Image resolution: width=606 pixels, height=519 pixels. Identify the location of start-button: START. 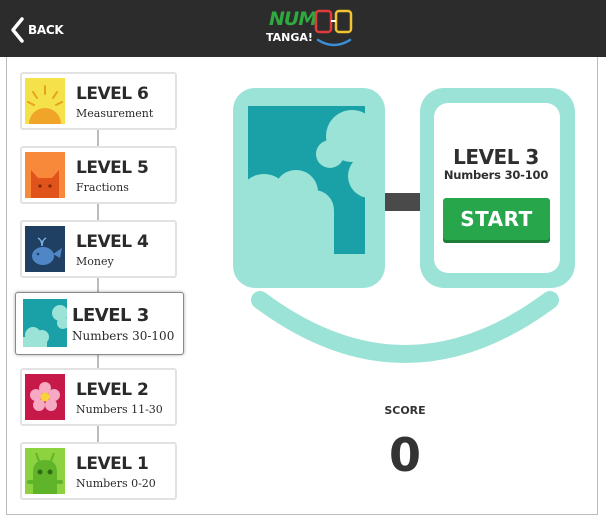
(496, 219).